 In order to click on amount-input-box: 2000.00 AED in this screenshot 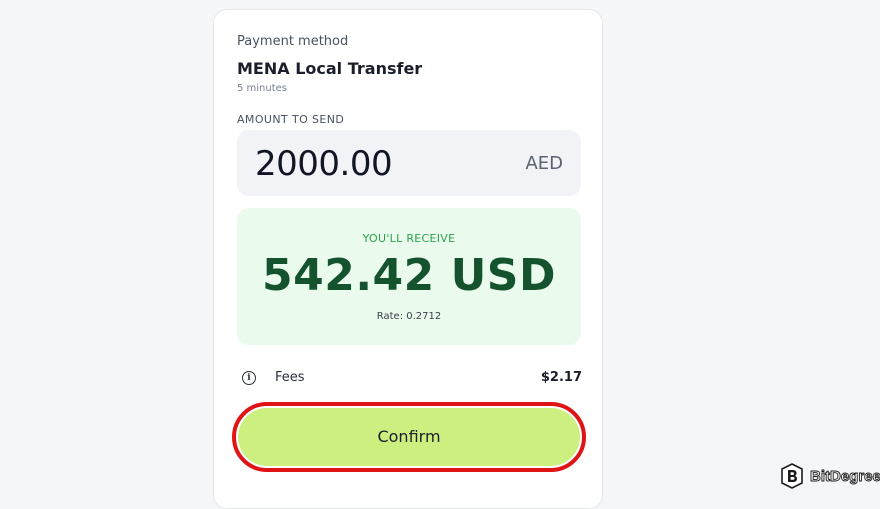, I will do `click(409, 163)`.